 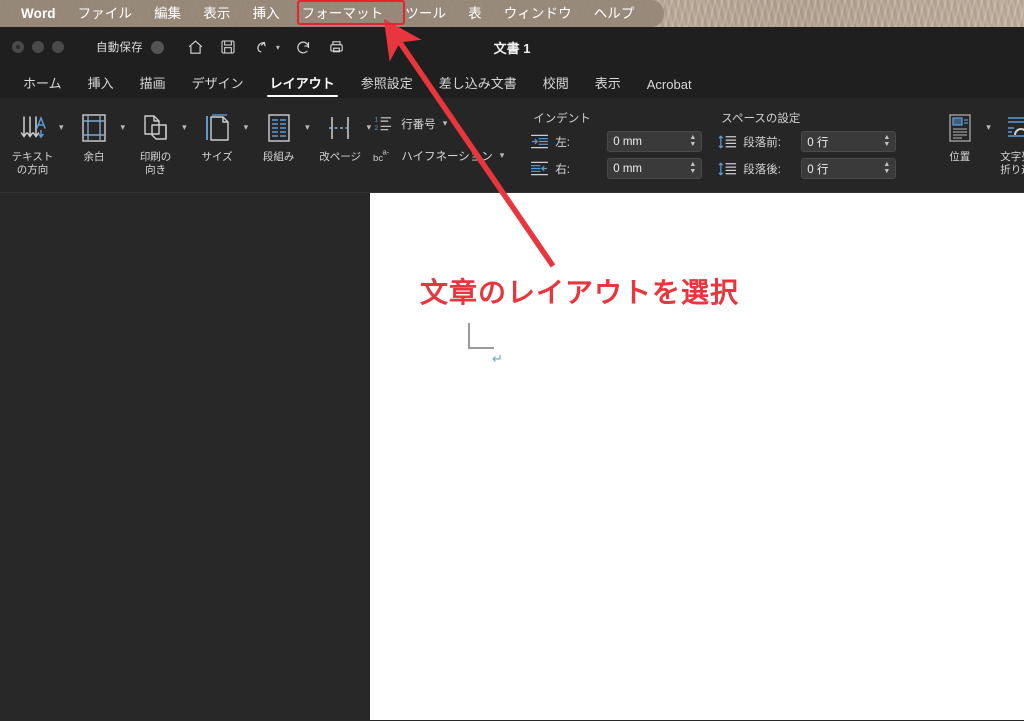 What do you see at coordinates (123, 118) in the screenshot?
I see `margins-chevron-down-icon: ▾` at bounding box center [123, 118].